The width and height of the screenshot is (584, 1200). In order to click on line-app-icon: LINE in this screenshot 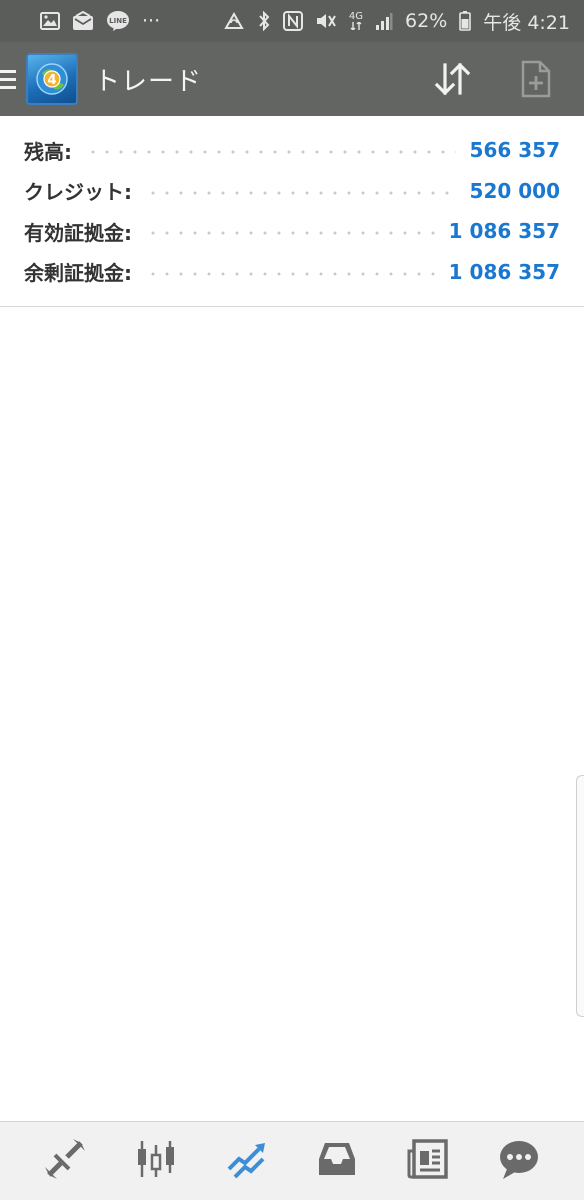, I will do `click(118, 21)`.